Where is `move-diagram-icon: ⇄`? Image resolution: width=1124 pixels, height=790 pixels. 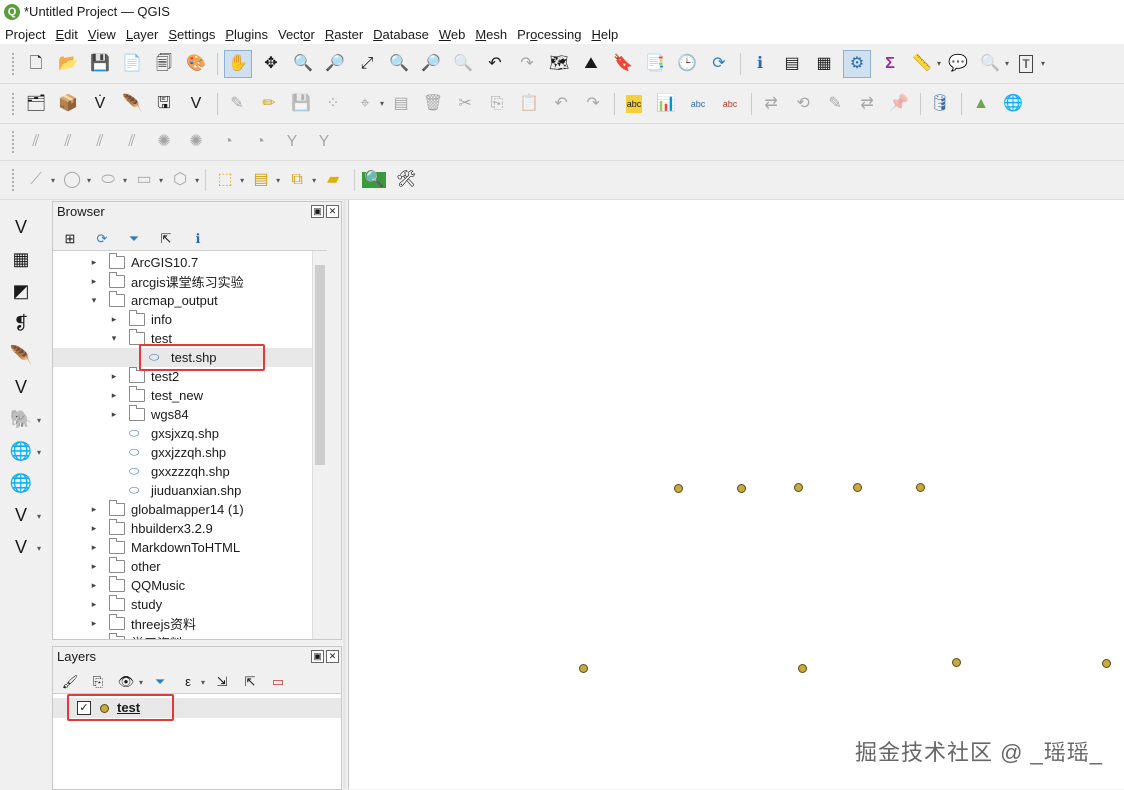 move-diagram-icon: ⇄ is located at coordinates (867, 104).